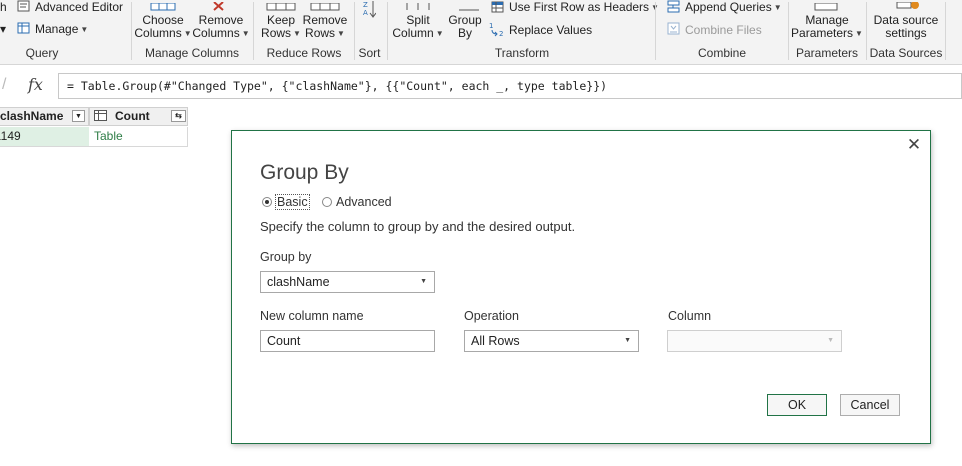 The width and height of the screenshot is (962, 466). What do you see at coordinates (827, 53) in the screenshot?
I see `group-label-parameters: Parameters` at bounding box center [827, 53].